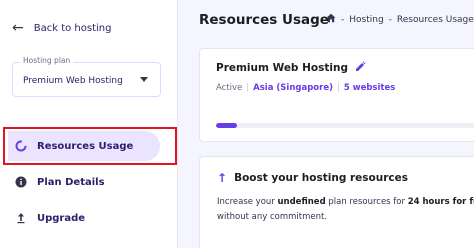 This screenshot has height=248, width=474. Describe the element at coordinates (222, 178) in the screenshot. I see `arrow-up-icon: ↑` at that location.